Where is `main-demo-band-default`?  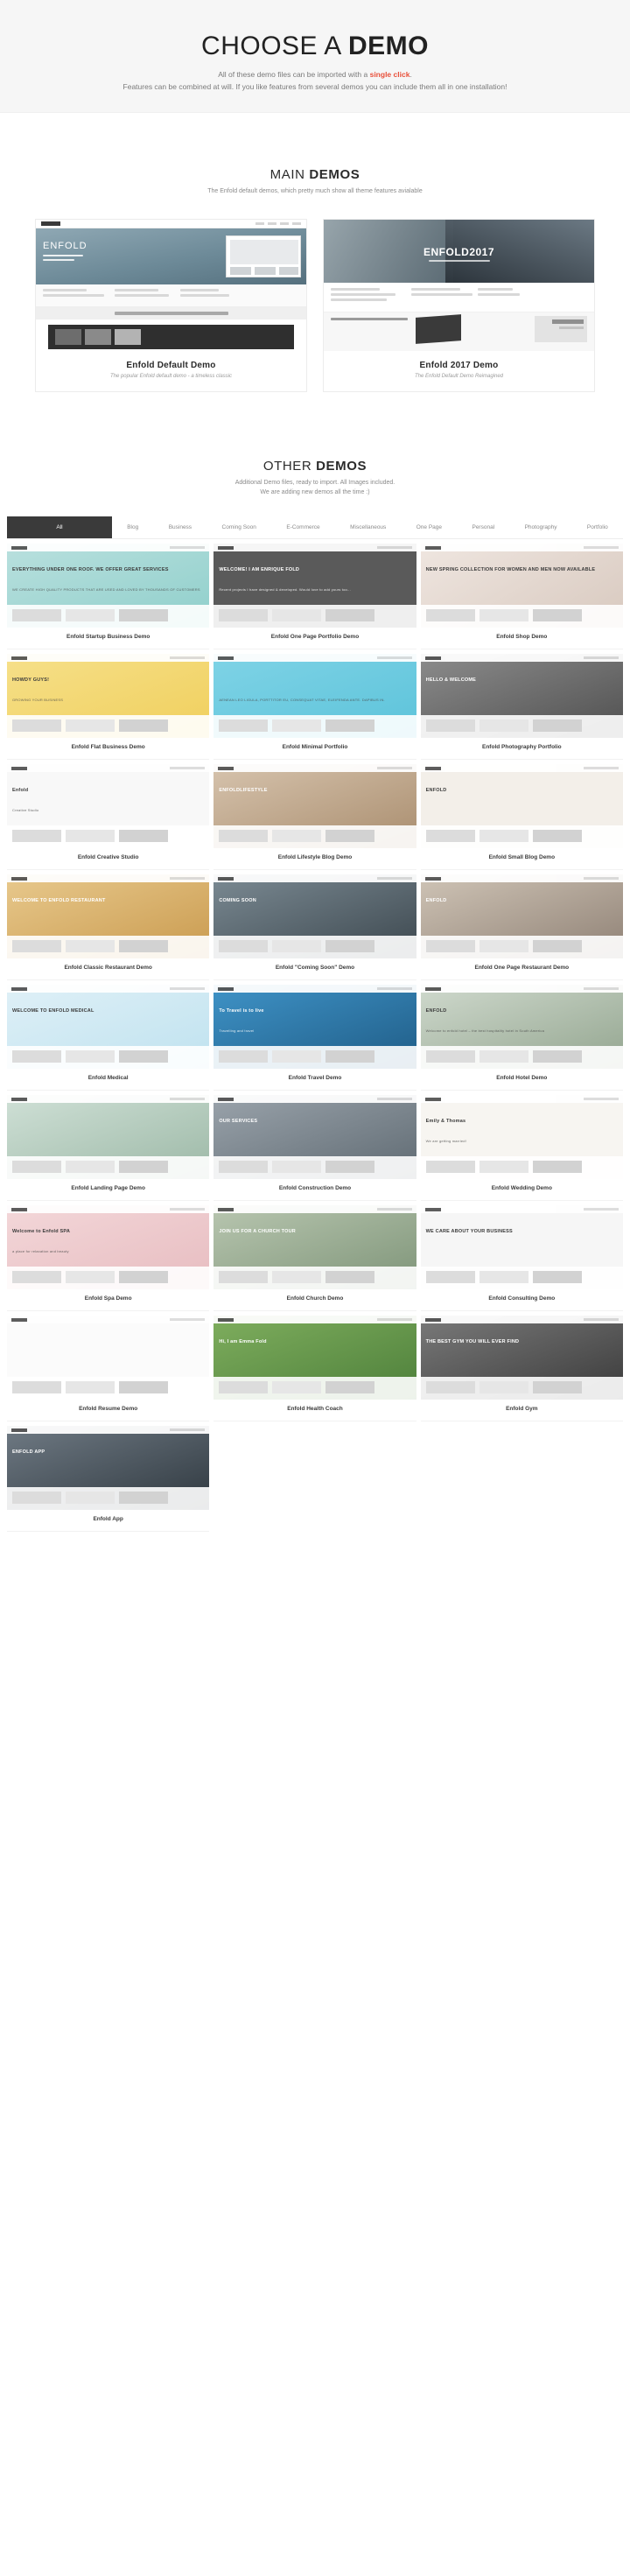 main-demo-band-default is located at coordinates (171, 312).